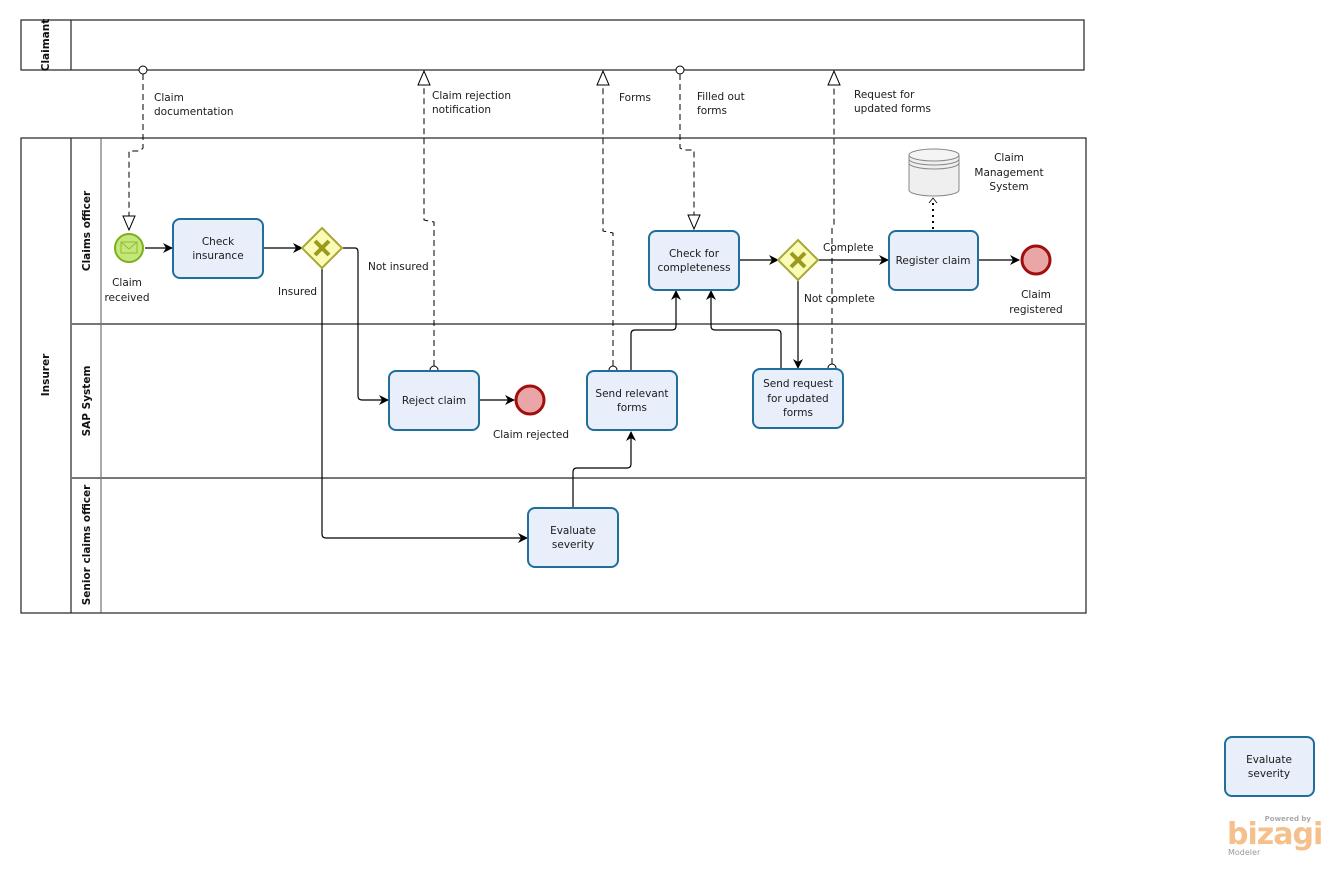 The width and height of the screenshot is (1334, 889). I want to click on label-complete: Complete, so click(848, 248).